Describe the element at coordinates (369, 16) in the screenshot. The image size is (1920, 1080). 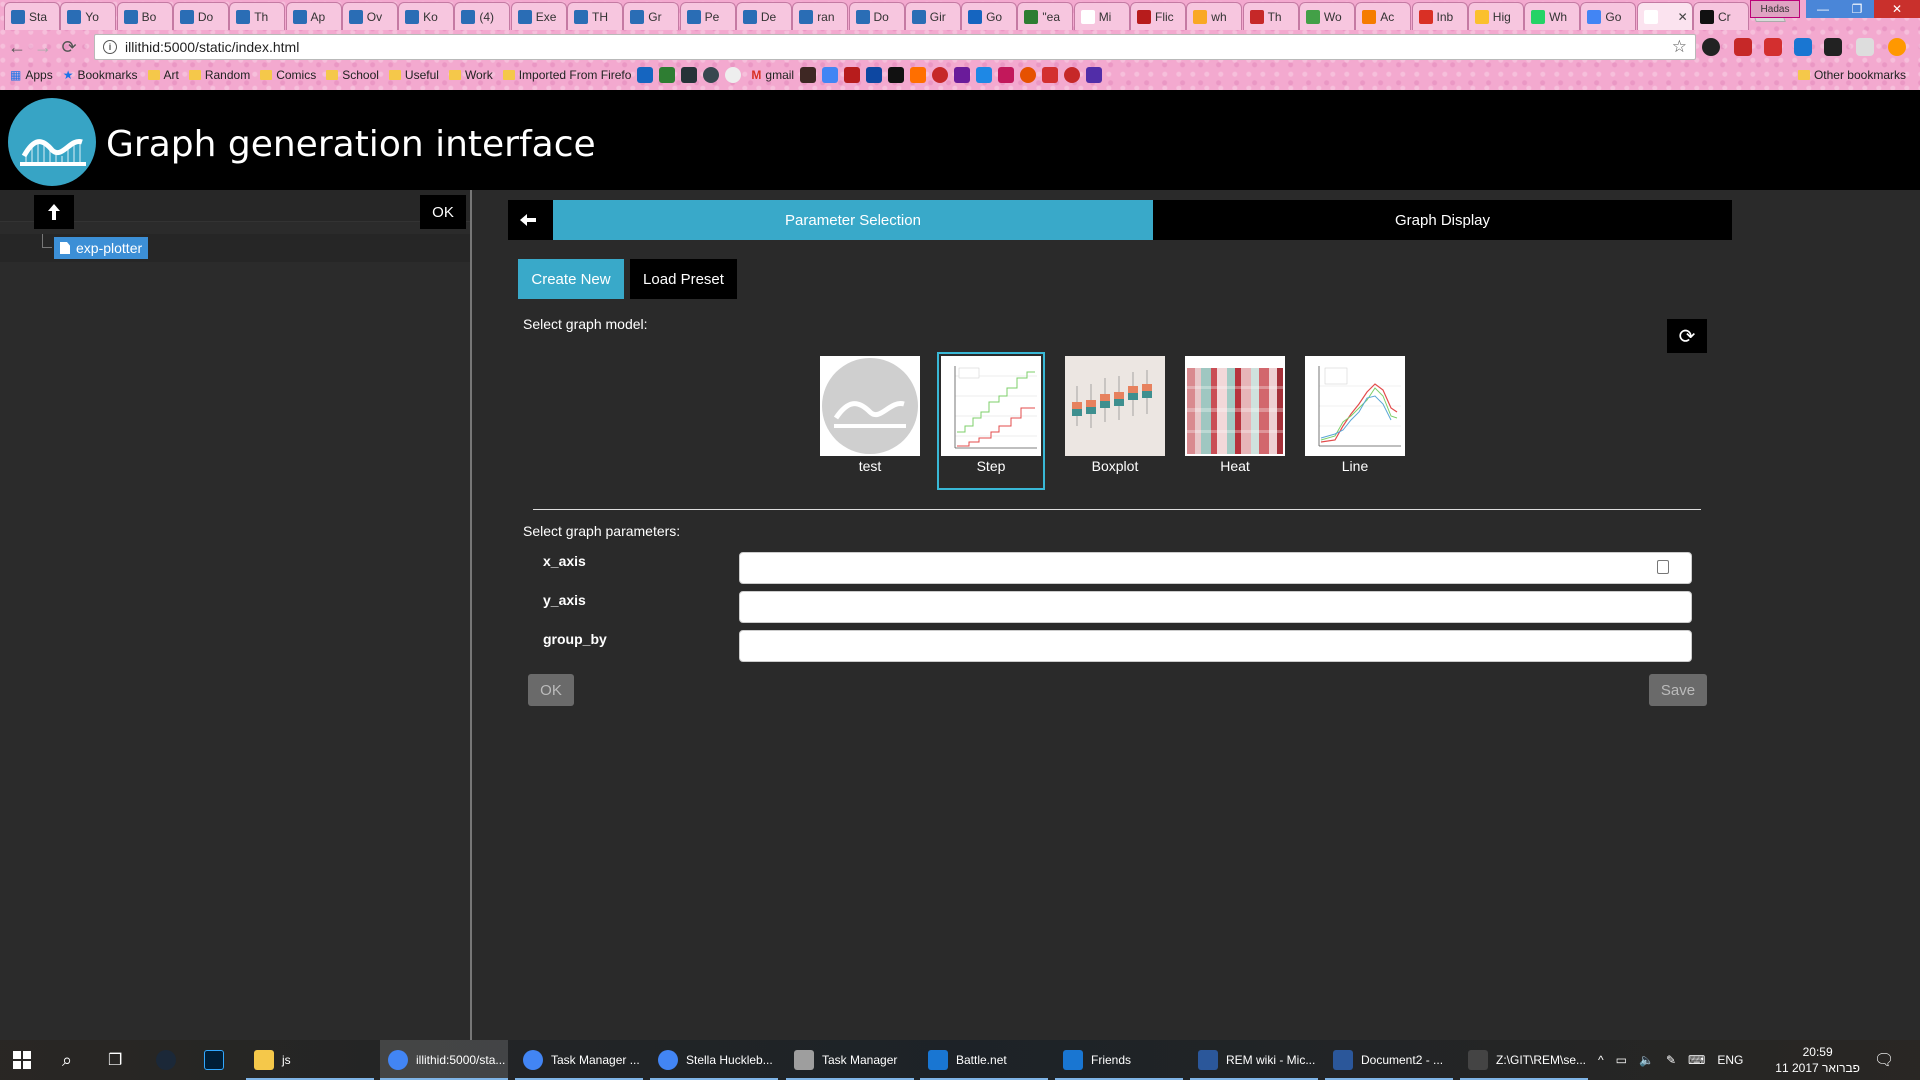
I see `browser-tab: Ov` at that location.